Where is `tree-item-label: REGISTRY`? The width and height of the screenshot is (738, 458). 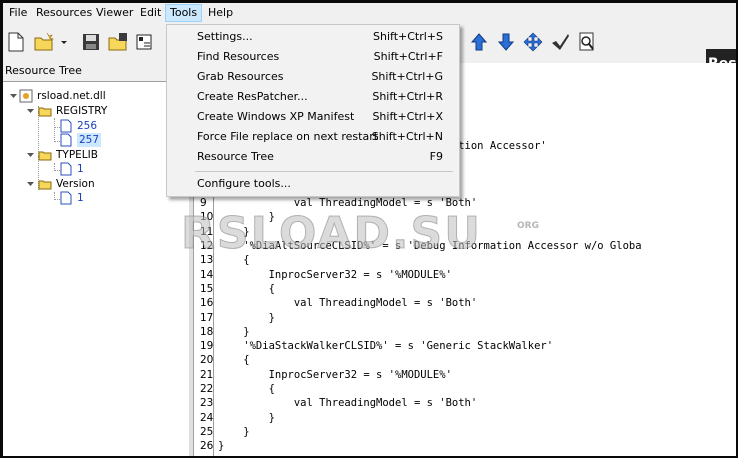
tree-item-label: REGISTRY is located at coordinates (82, 111).